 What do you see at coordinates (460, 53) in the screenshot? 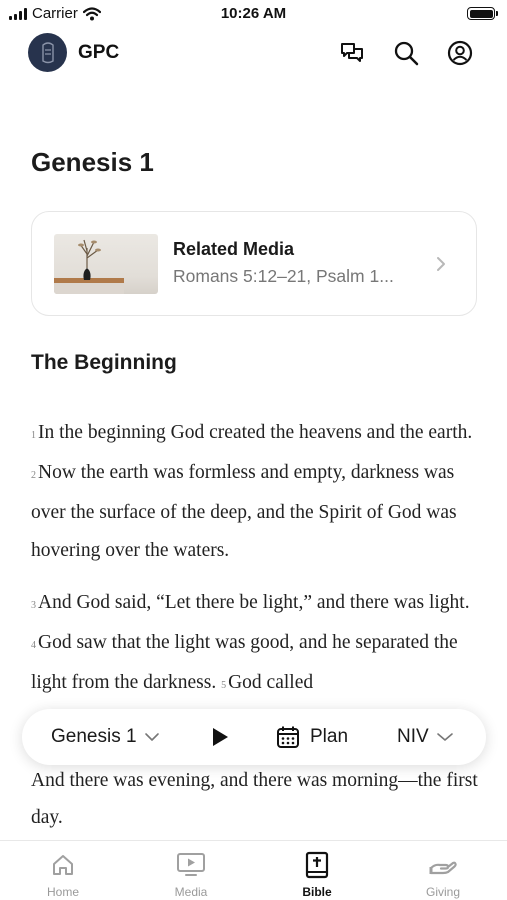
I see `profile-icon` at bounding box center [460, 53].